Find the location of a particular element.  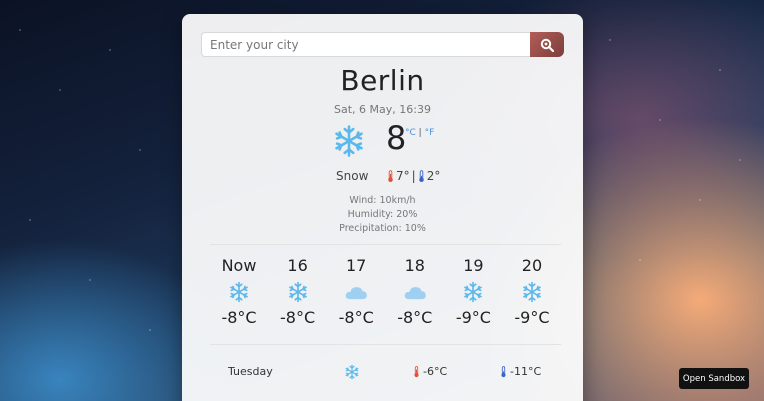

search-icon is located at coordinates (547, 45).